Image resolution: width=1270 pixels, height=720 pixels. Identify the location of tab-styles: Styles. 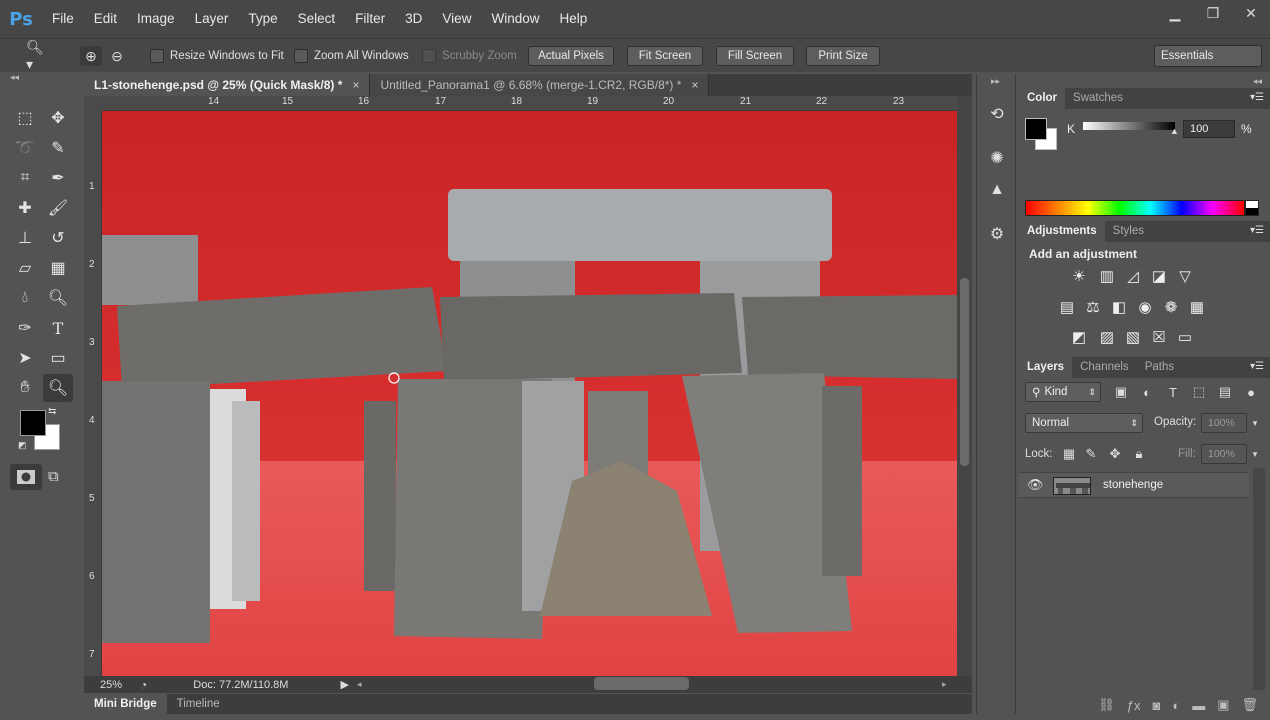
(1128, 231).